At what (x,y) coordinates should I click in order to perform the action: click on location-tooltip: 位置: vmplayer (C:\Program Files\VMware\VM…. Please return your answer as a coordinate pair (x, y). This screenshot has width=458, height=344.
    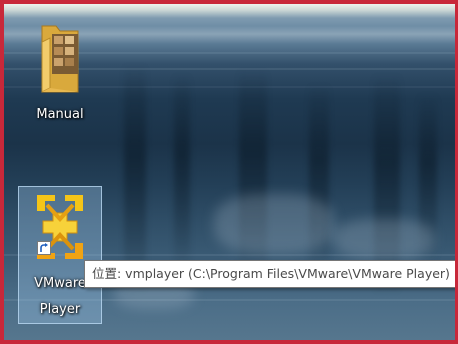
    Looking at the image, I should click on (269, 274).